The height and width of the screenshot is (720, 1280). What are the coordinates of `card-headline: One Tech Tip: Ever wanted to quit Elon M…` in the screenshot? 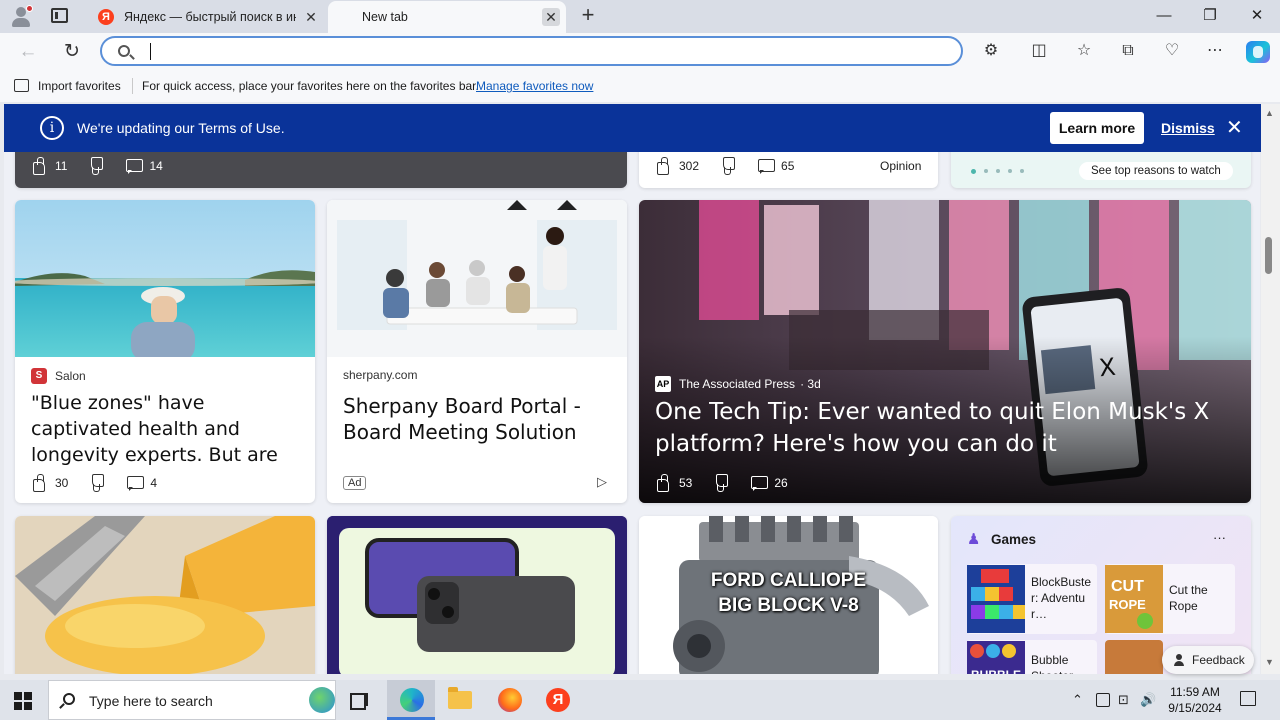 It's located at (945, 428).